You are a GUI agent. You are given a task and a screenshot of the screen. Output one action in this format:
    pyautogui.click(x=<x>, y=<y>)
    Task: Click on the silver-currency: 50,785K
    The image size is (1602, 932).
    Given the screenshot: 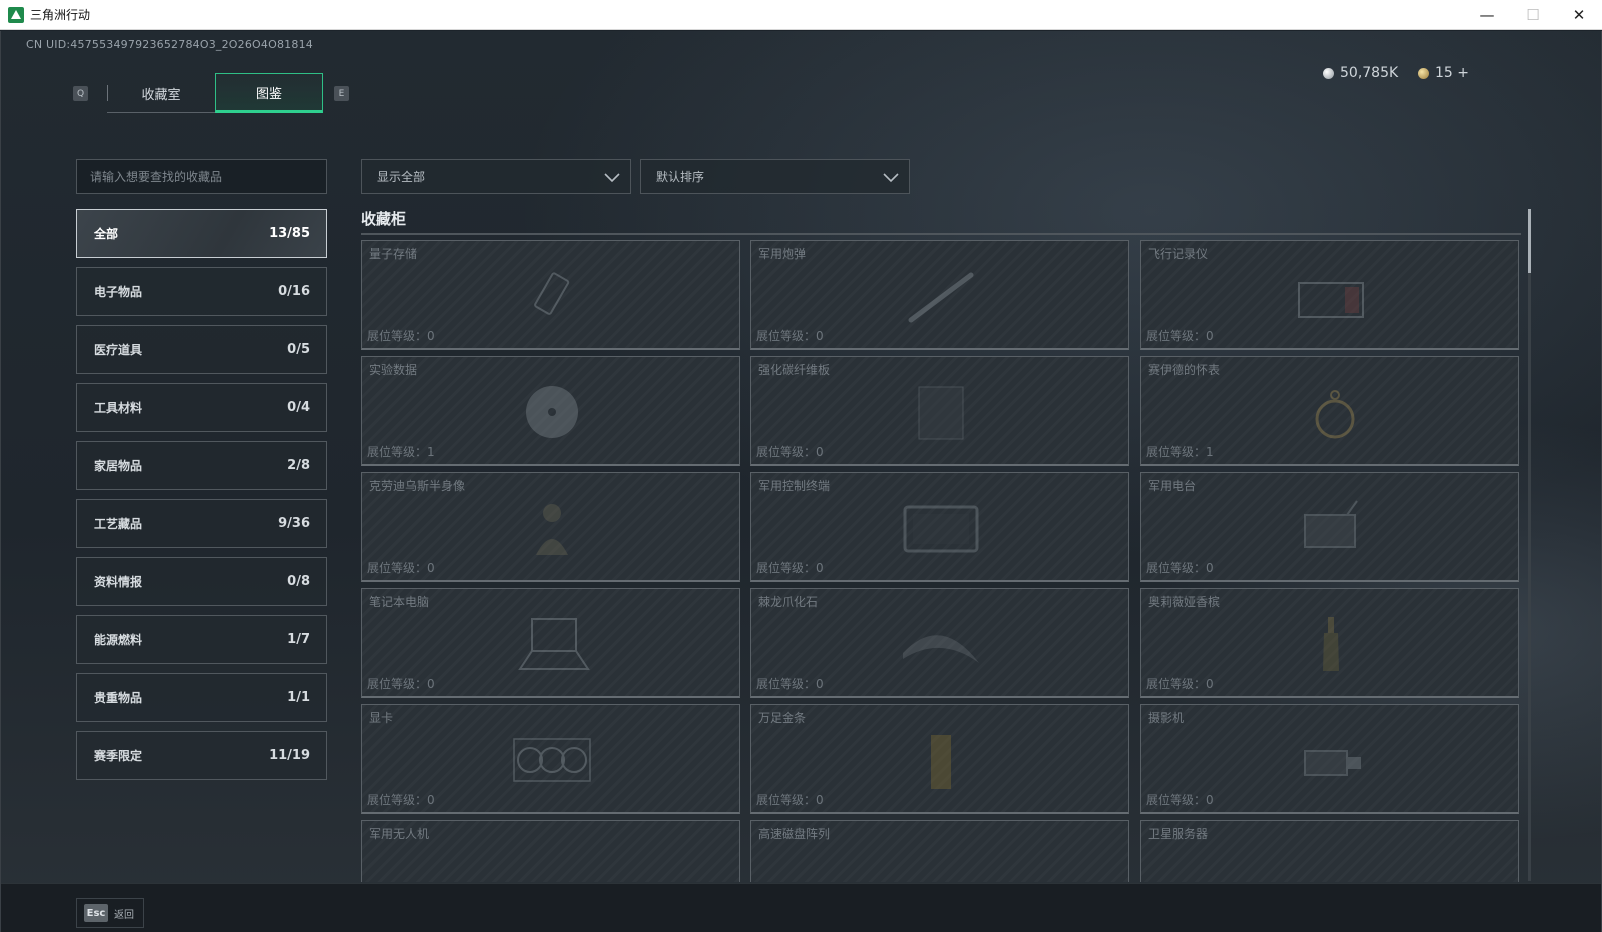 What is the action you would take?
    pyautogui.click(x=1360, y=73)
    